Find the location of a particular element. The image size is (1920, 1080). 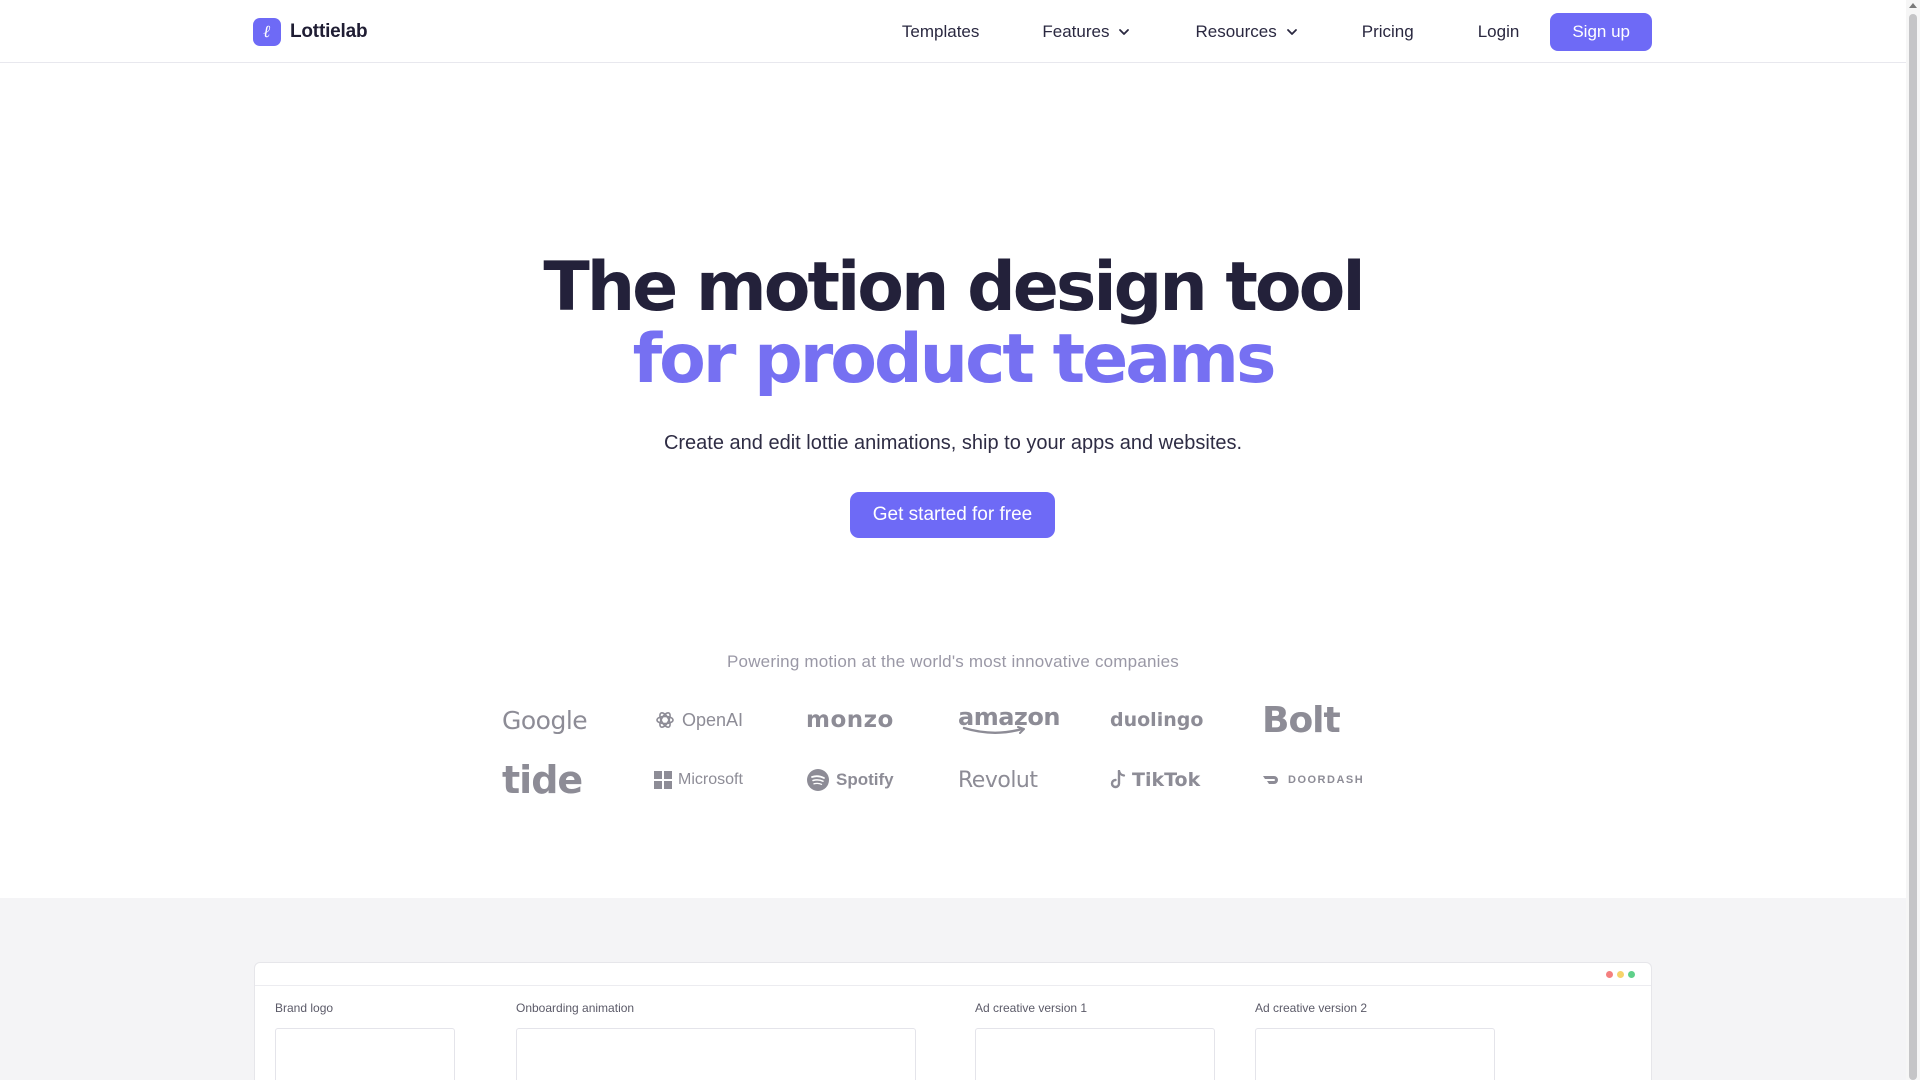

scroll-up-arrow-icon is located at coordinates (1913, 5).